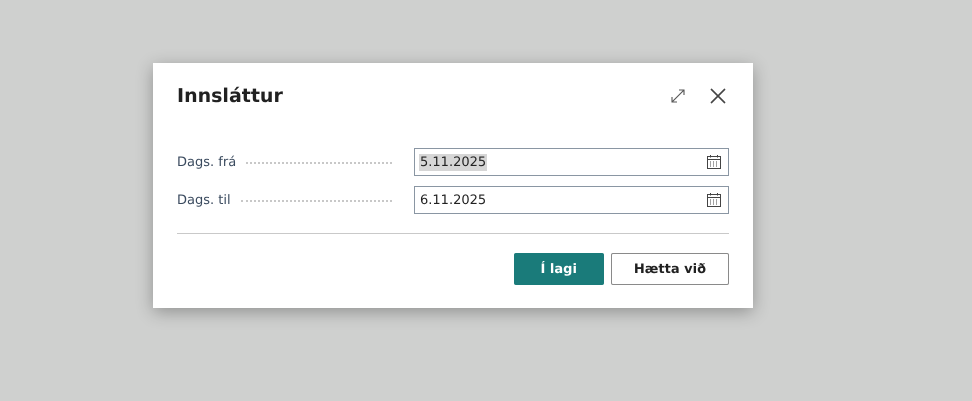  What do you see at coordinates (206, 162) in the screenshot?
I see `field-label: Dags. frá` at bounding box center [206, 162].